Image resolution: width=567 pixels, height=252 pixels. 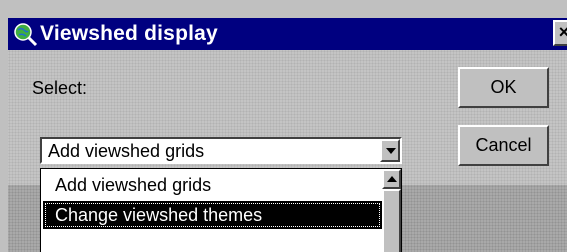 I want to click on ok-button: OK, so click(x=503, y=87).